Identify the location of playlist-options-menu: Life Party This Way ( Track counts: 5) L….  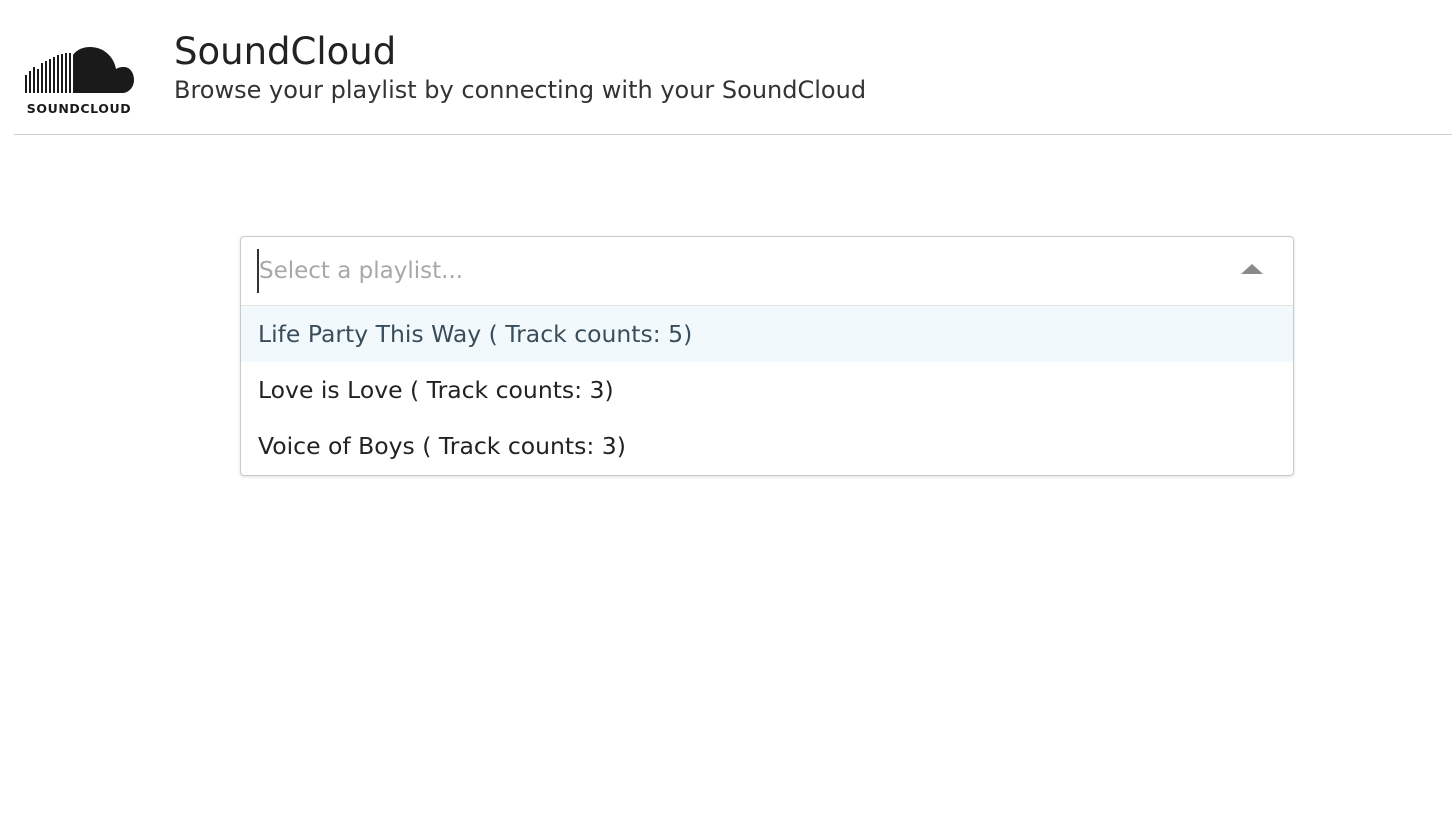
(767, 390).